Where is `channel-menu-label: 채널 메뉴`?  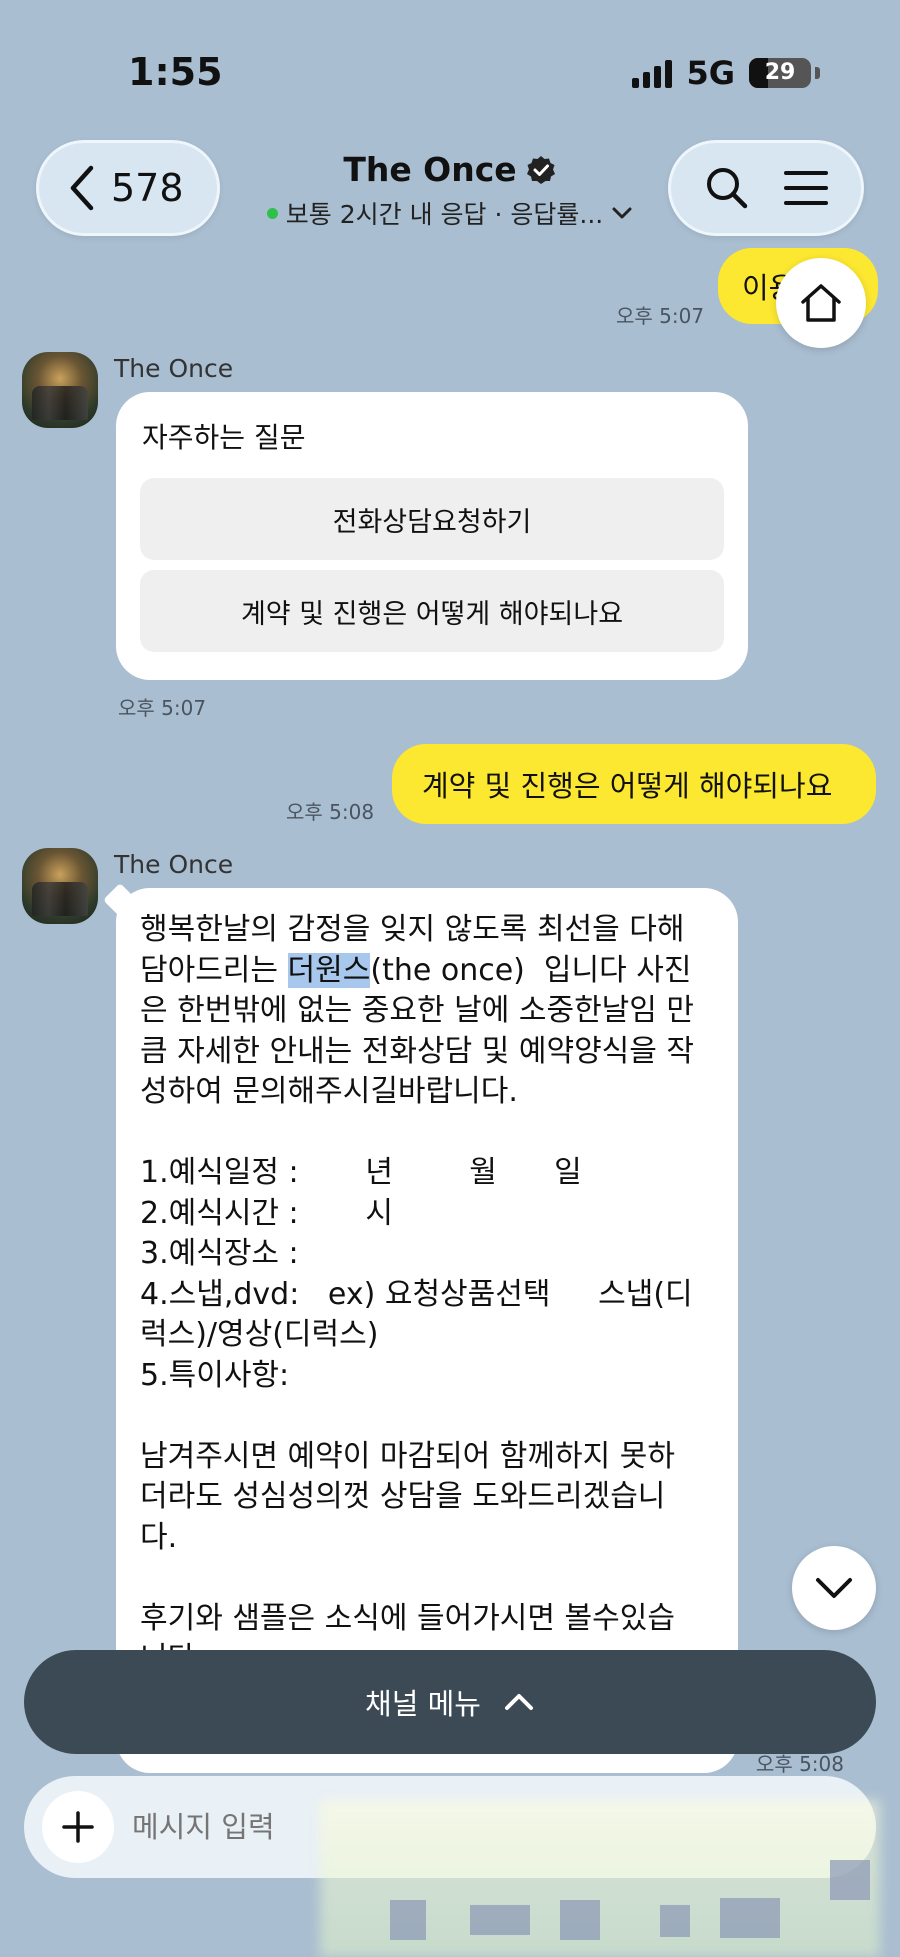
channel-menu-label: 채널 메뉴 is located at coordinates (423, 1704).